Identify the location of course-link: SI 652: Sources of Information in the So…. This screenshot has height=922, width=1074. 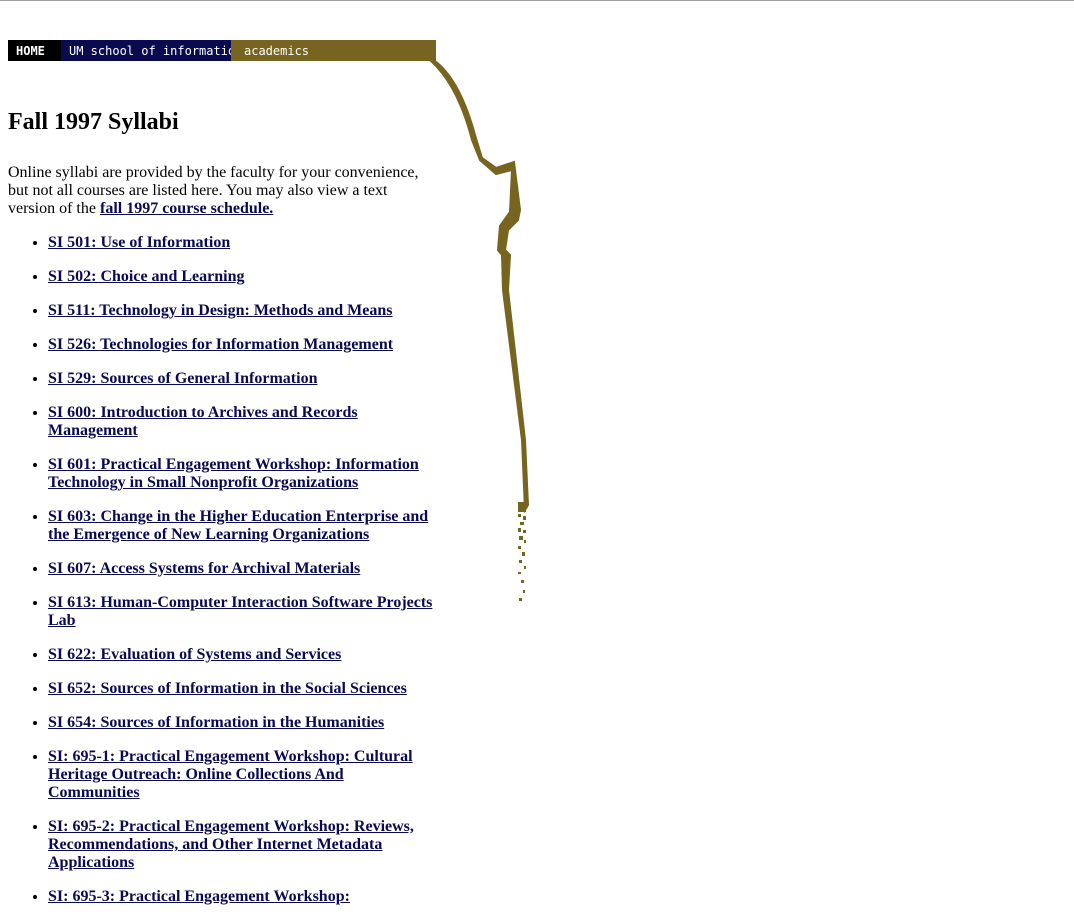
(227, 688).